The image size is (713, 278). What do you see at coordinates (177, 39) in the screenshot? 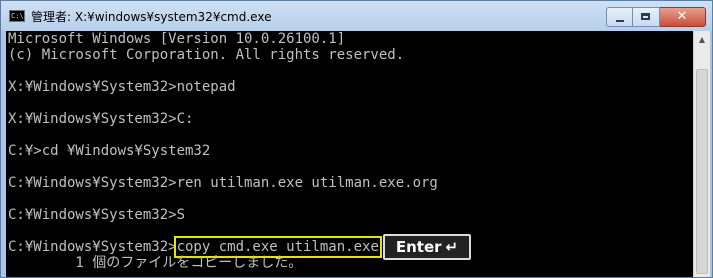
I see `console-line-version: Microsoft Windows [Version 10.0.26100.1]` at bounding box center [177, 39].